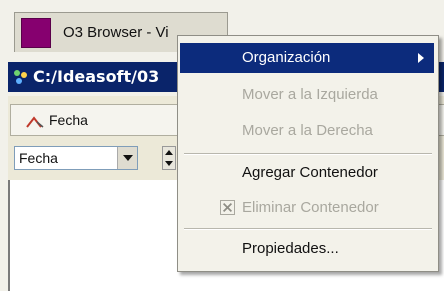 Image resolution: width=444 pixels, height=291 pixels. Describe the element at coordinates (38, 158) in the screenshot. I see `field-select-value: Fecha` at that location.